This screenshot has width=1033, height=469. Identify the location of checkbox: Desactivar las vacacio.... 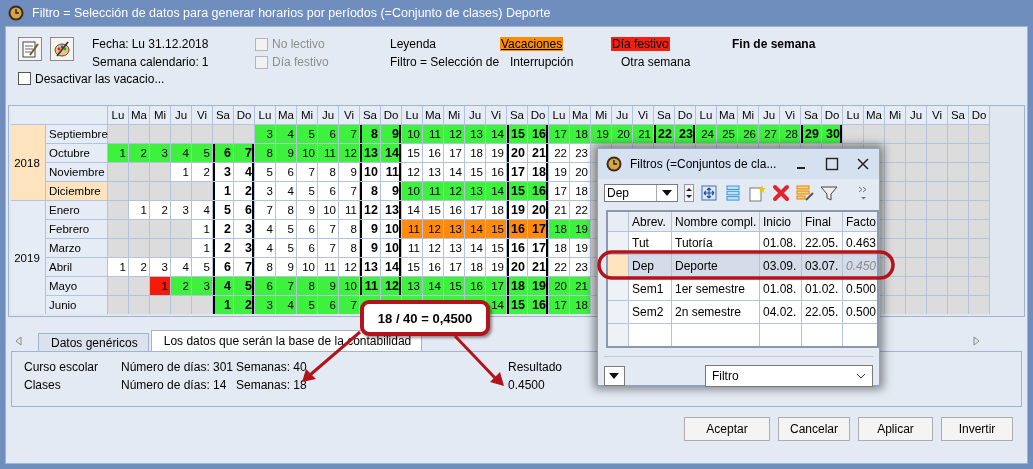
(91, 78).